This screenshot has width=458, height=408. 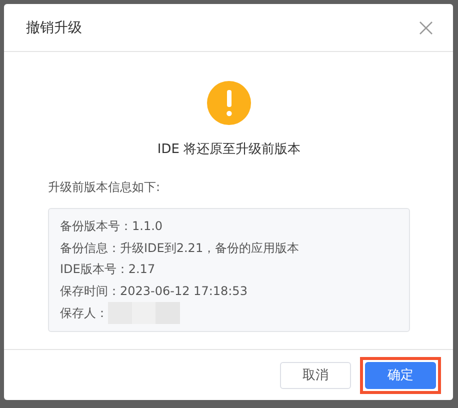 What do you see at coordinates (229, 150) in the screenshot?
I see `message-text: IDE 将还原至升级前版本` at bounding box center [229, 150].